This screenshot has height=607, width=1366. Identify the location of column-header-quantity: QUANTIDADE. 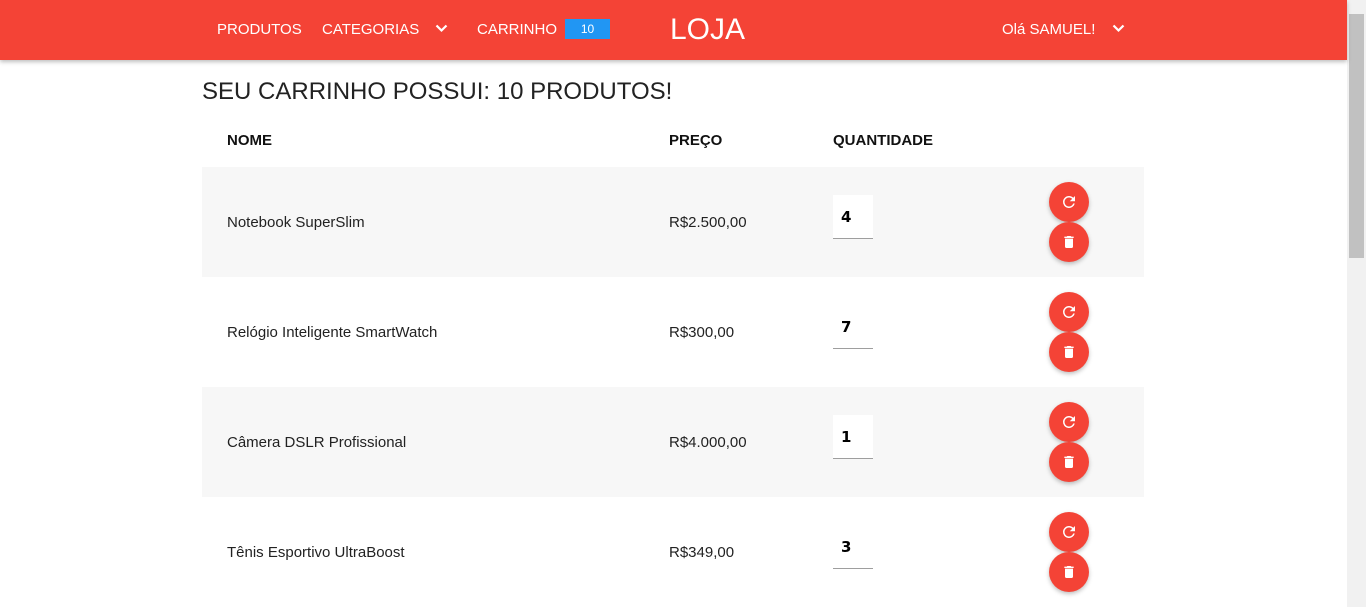
(883, 140).